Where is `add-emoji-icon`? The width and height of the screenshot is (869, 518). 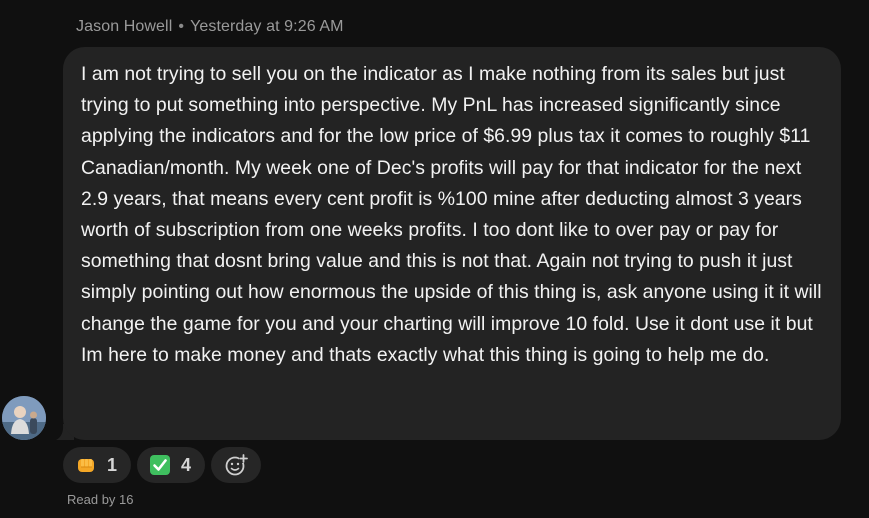
add-emoji-icon is located at coordinates (237, 465).